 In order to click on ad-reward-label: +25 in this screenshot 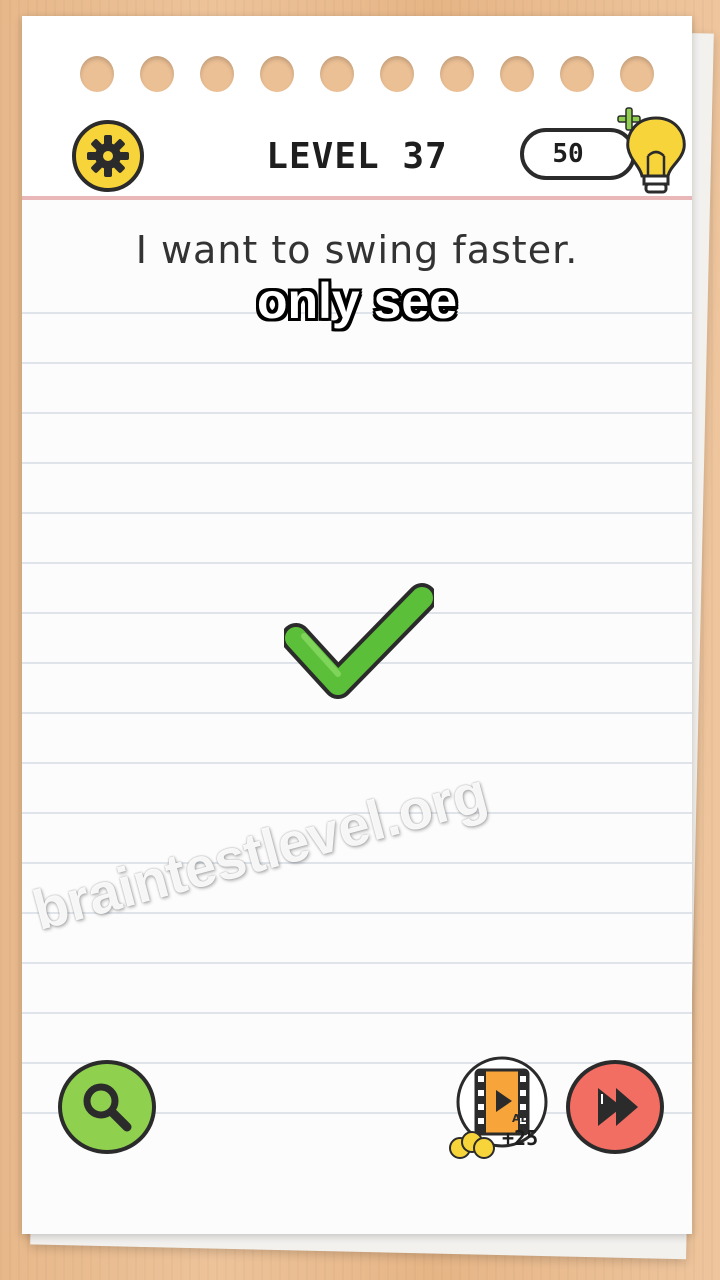, I will do `click(520, 1138)`.